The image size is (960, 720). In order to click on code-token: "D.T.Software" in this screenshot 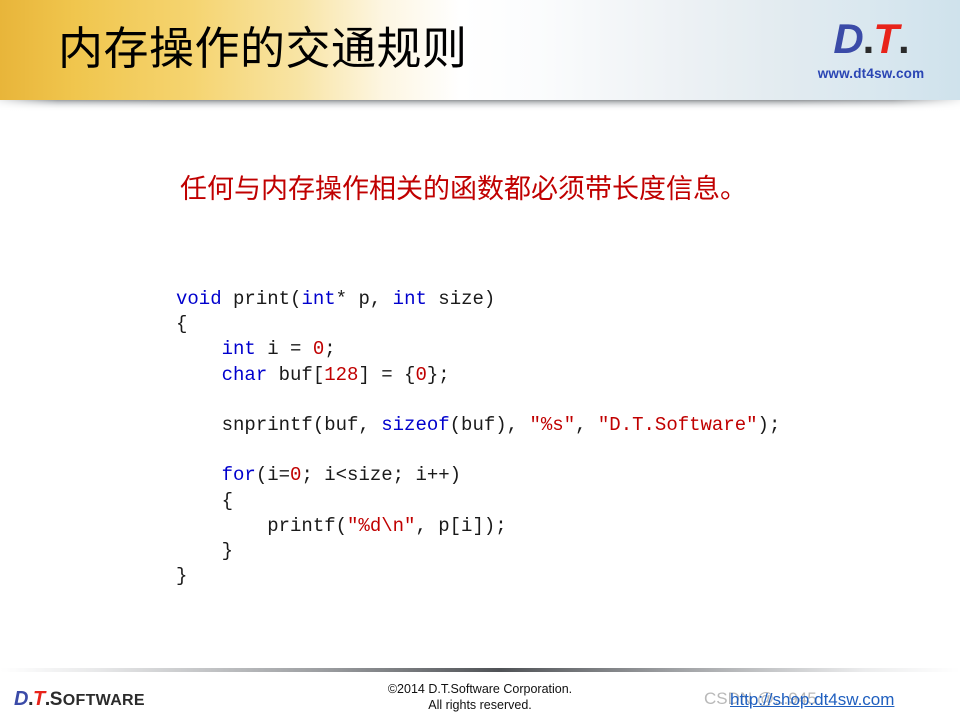, I will do `click(677, 425)`.